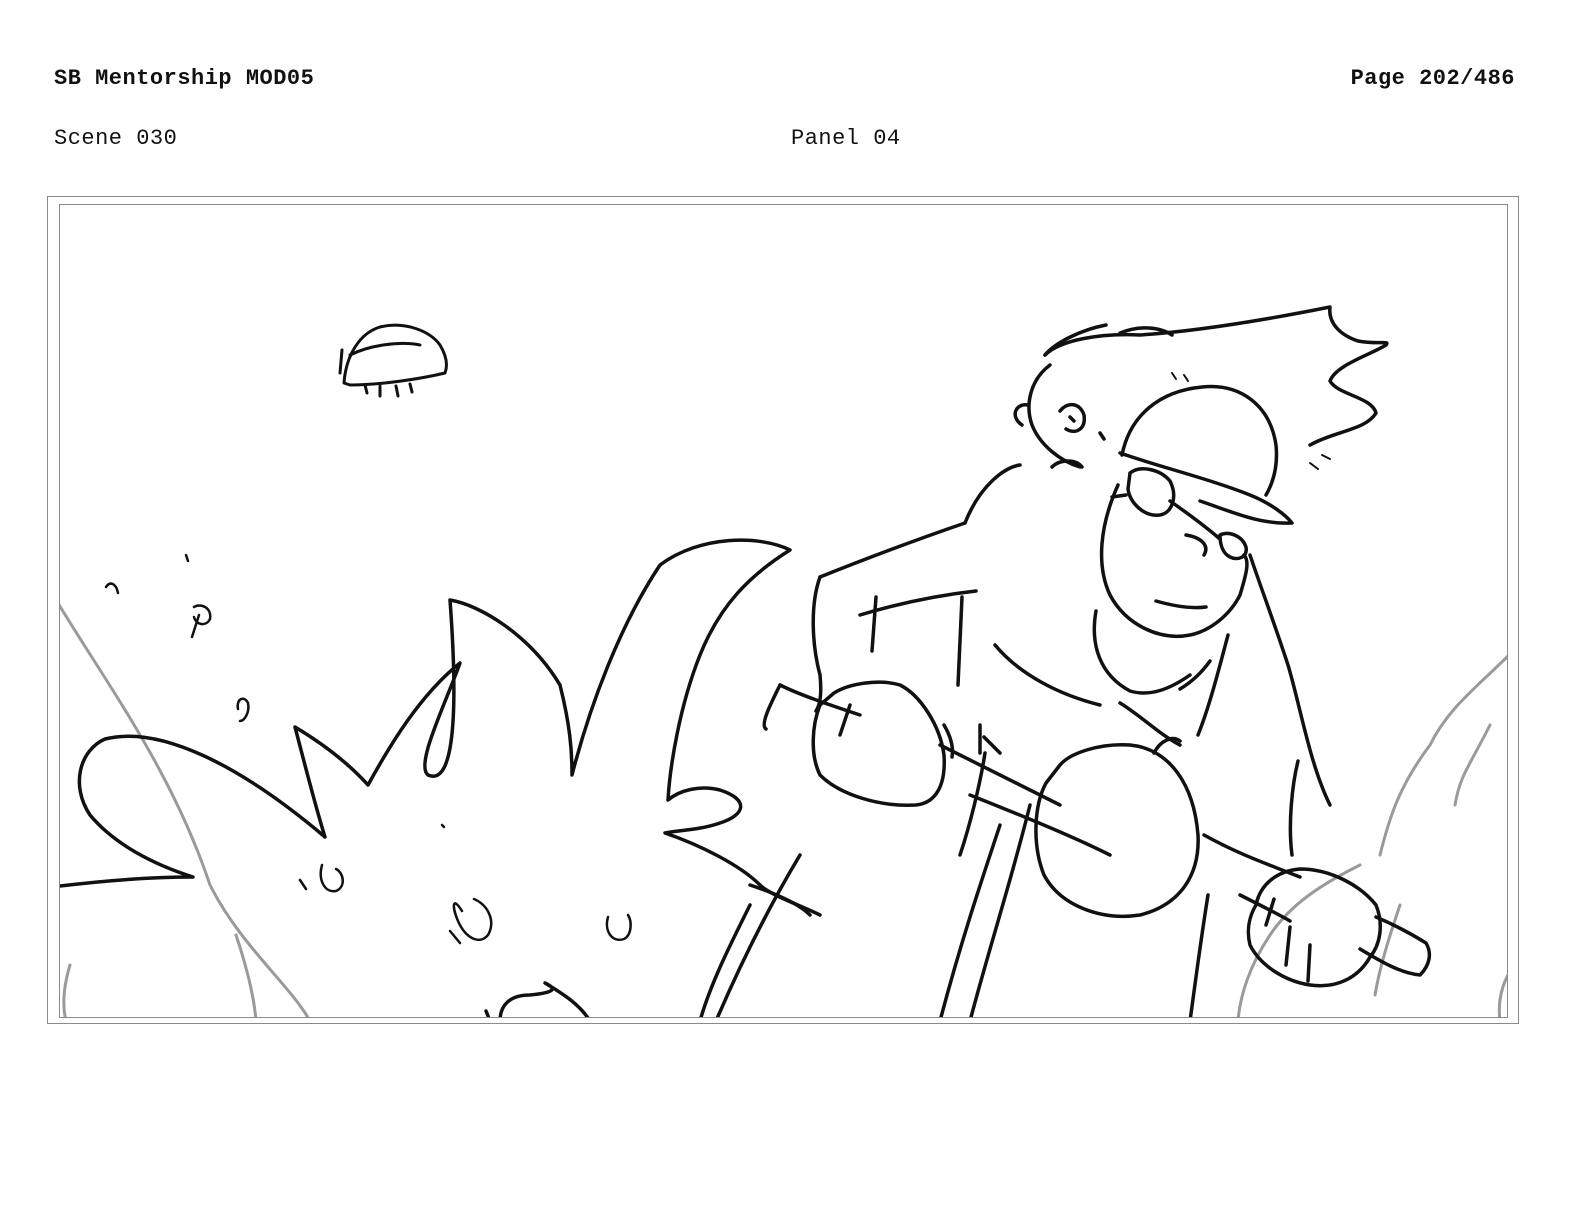  What do you see at coordinates (1432, 78) in the screenshot?
I see `page-number: Page 202/486` at bounding box center [1432, 78].